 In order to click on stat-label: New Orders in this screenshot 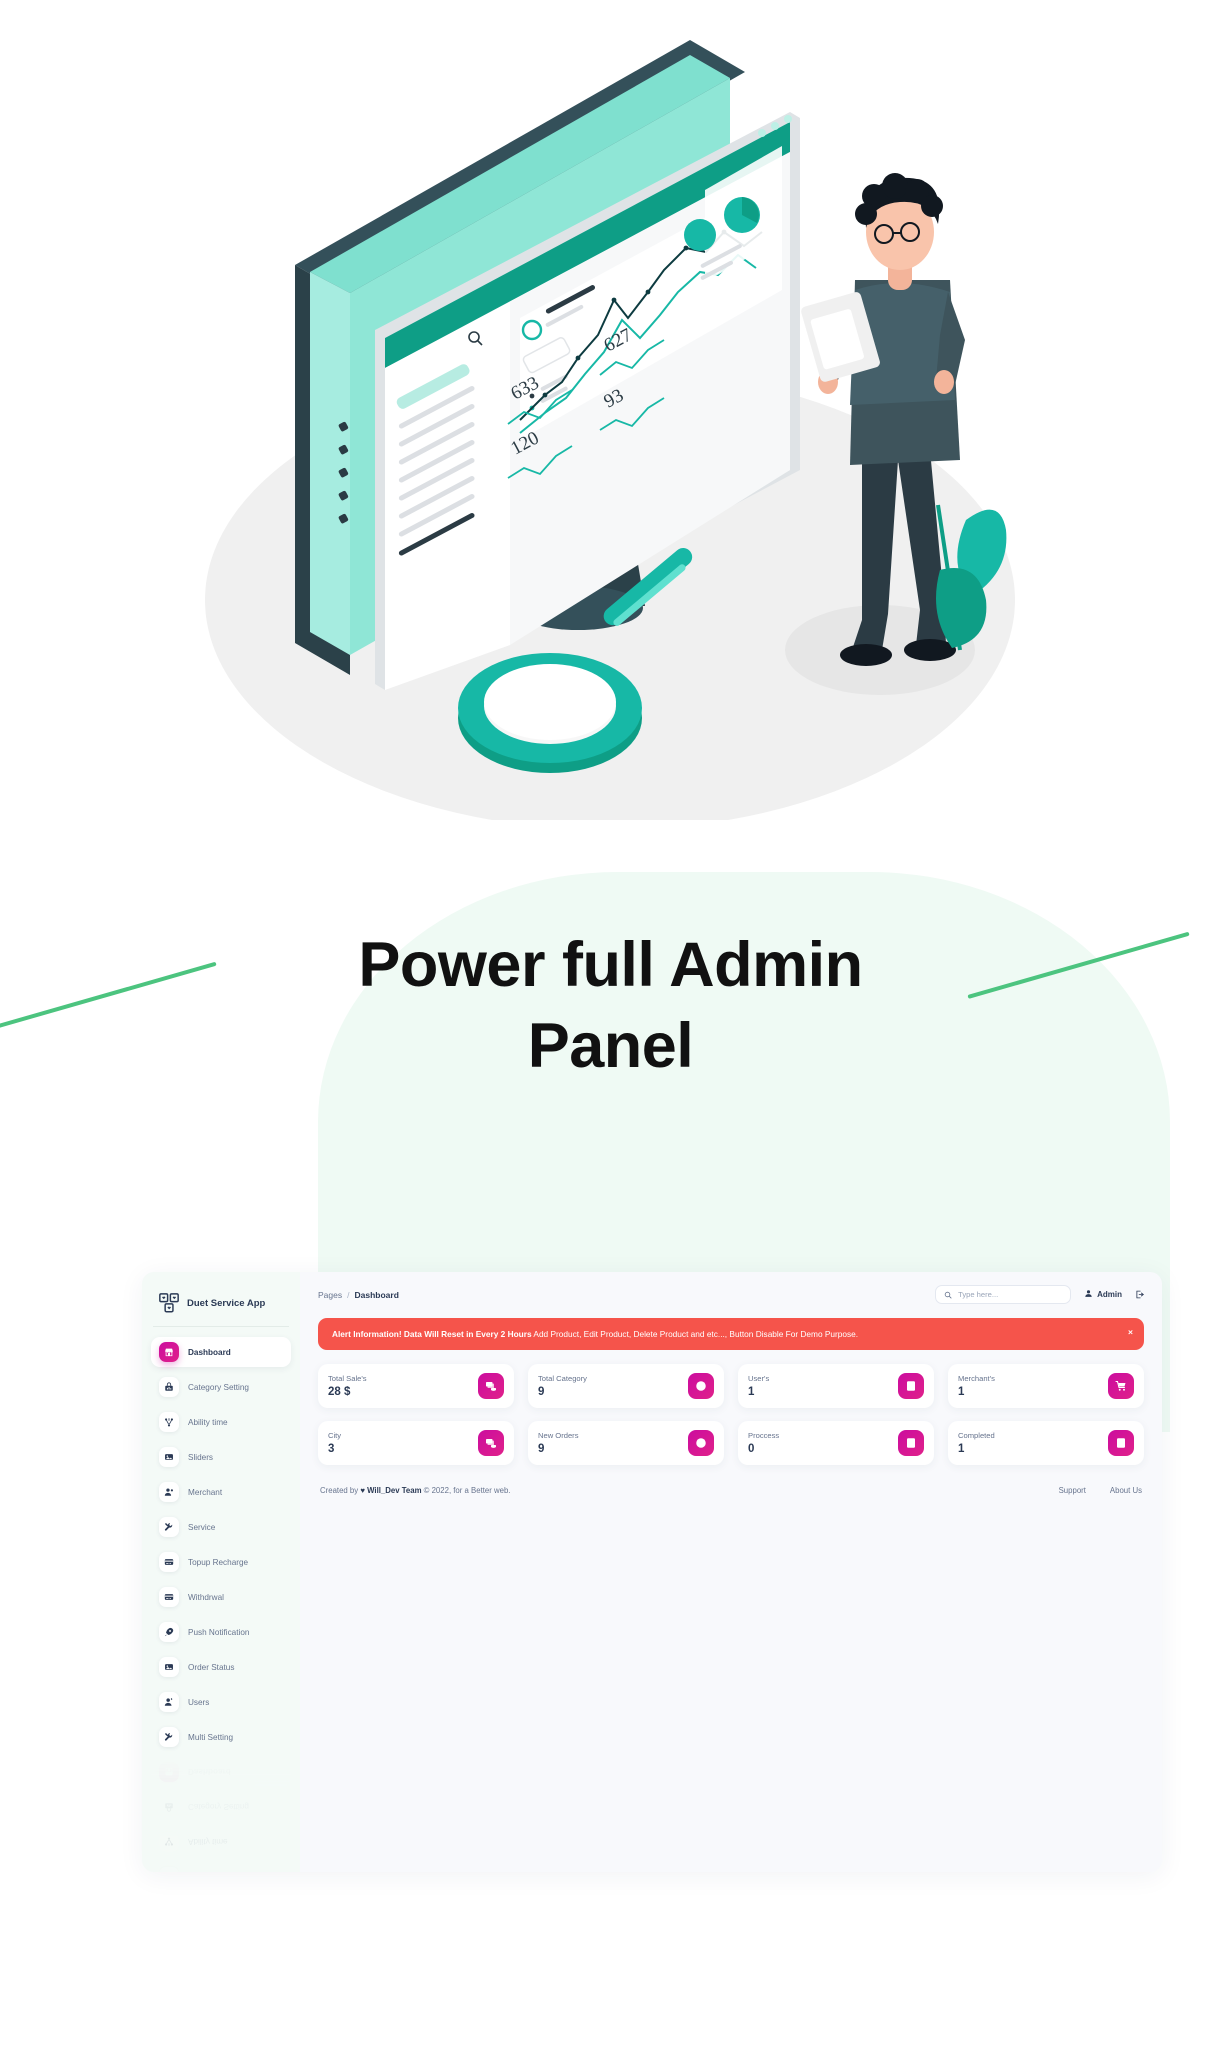, I will do `click(558, 1436)`.